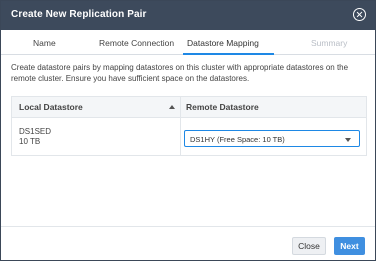  Describe the element at coordinates (188, 15) in the screenshot. I see `dialog-titlebar: Create New Replication Pair` at that location.